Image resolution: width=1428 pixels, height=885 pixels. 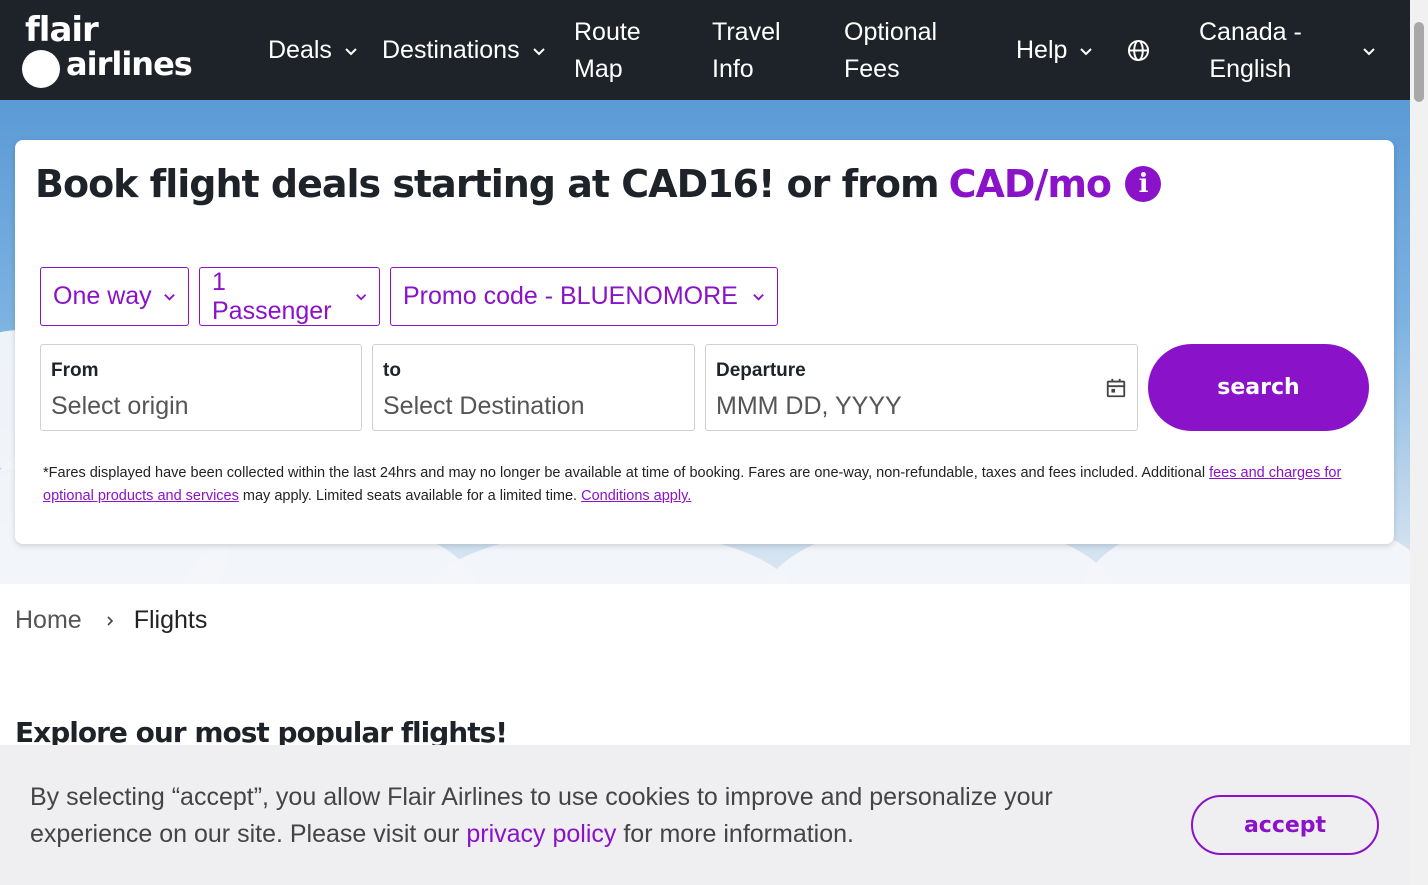 What do you see at coordinates (598, 69) in the screenshot?
I see `nav-route-map-line2: Map` at bounding box center [598, 69].